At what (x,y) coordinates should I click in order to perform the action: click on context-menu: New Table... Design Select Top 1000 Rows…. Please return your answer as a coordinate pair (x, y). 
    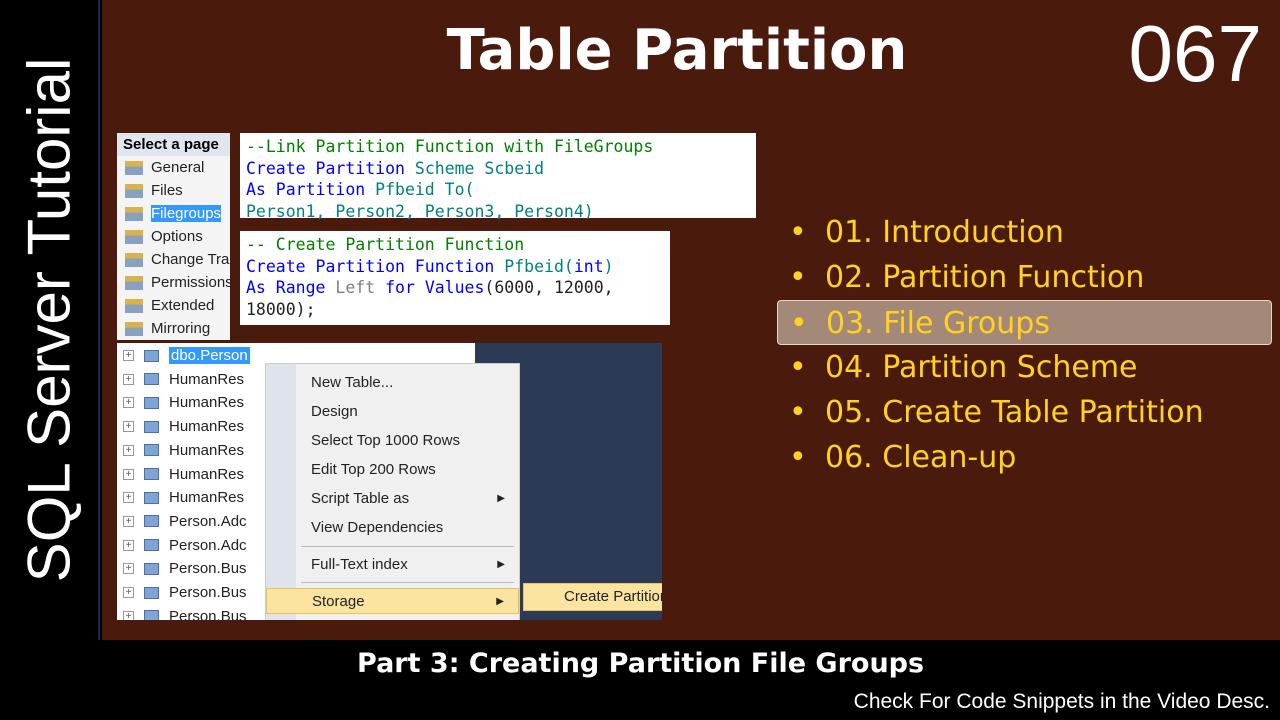
    Looking at the image, I should click on (392, 491).